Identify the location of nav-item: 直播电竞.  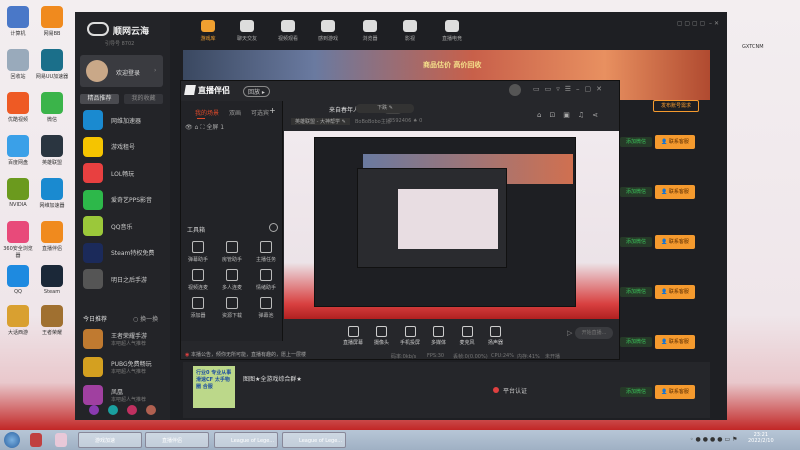
(452, 31).